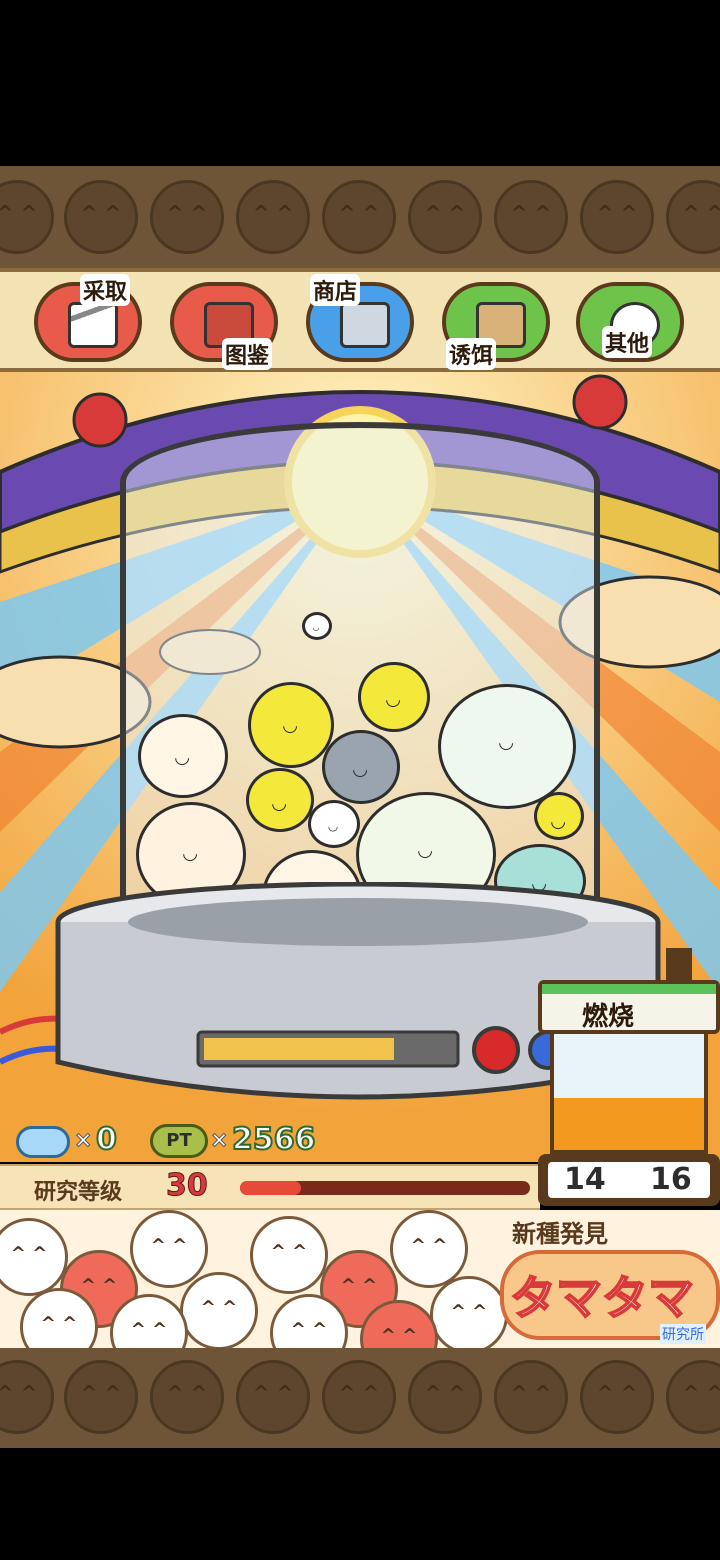 This screenshot has width=720, height=1560. Describe the element at coordinates (471, 354) in the screenshot. I see `bait-label: 诱饵` at that location.